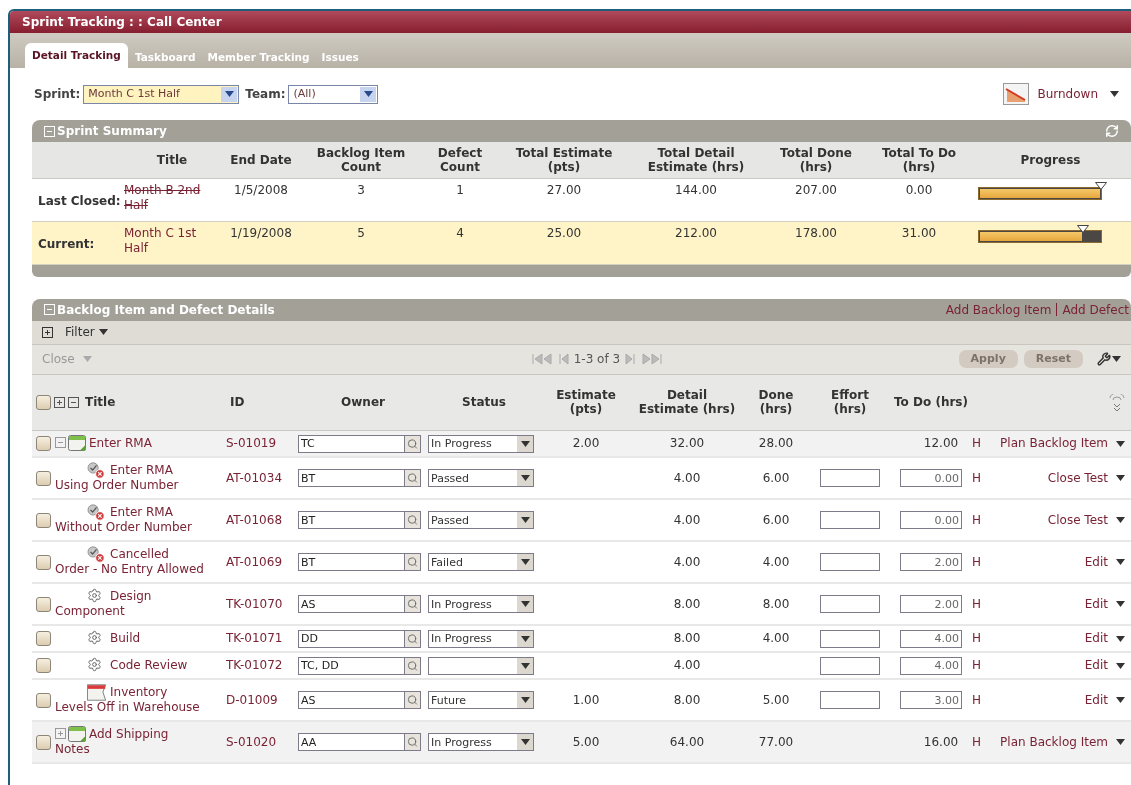  Describe the element at coordinates (130, 700) in the screenshot. I see `item-title: Inventory Levels Off in Warehouse` at that location.